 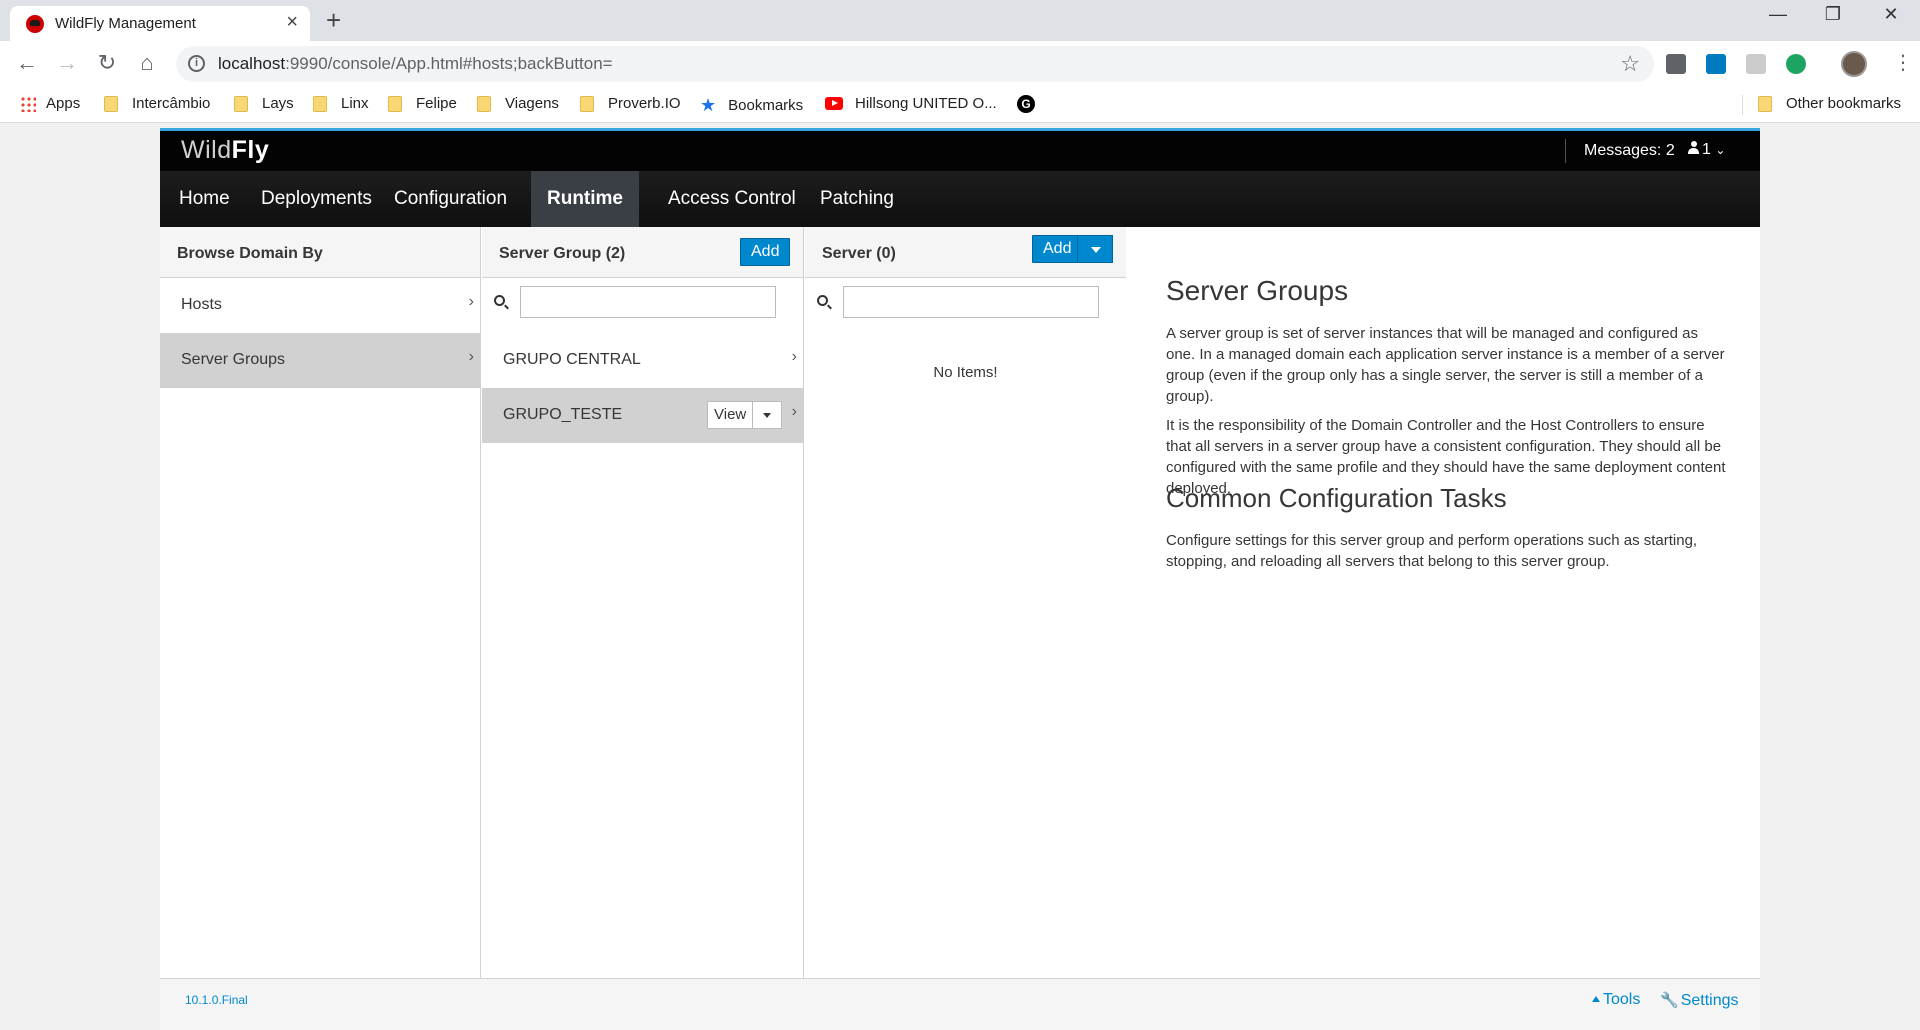 I want to click on preview-heading: Server Groups, so click(x=1257, y=290).